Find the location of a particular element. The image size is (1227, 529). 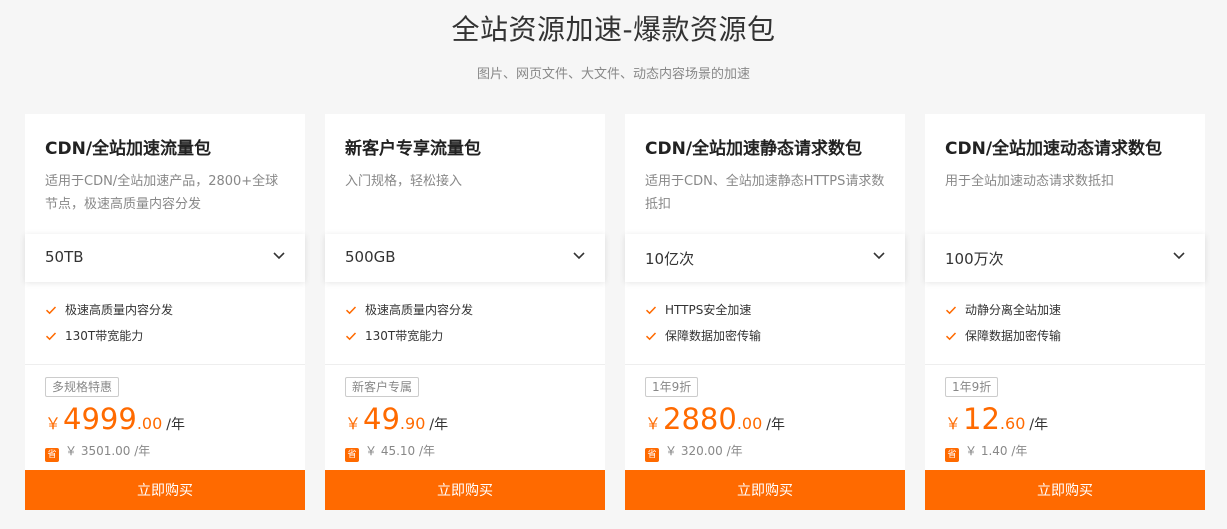

savings-amount: ￥ 3501.00 /年 is located at coordinates (108, 451).